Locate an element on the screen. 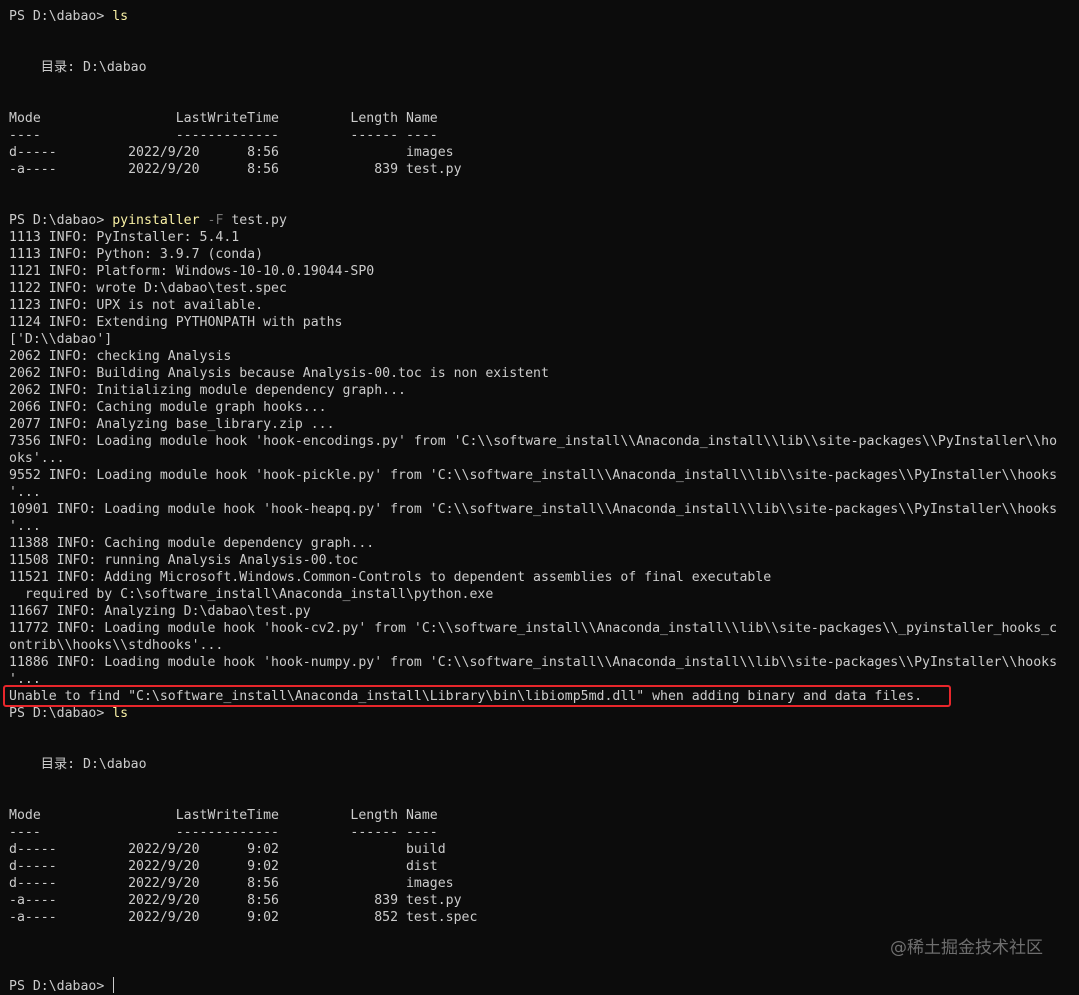  output-line: 1122 INFO: wrote D:\dabao\test.spec is located at coordinates (148, 288).